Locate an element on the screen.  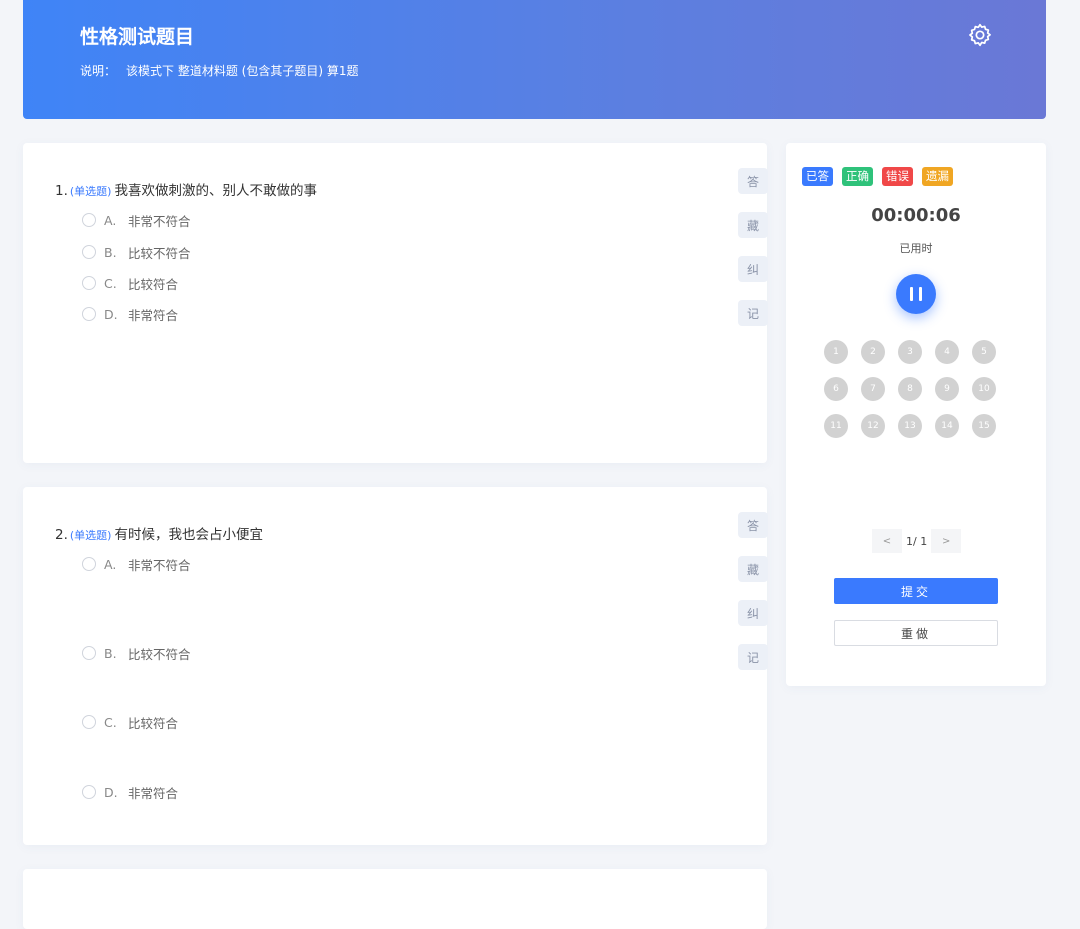
question-number-button: 2 is located at coordinates (873, 352).